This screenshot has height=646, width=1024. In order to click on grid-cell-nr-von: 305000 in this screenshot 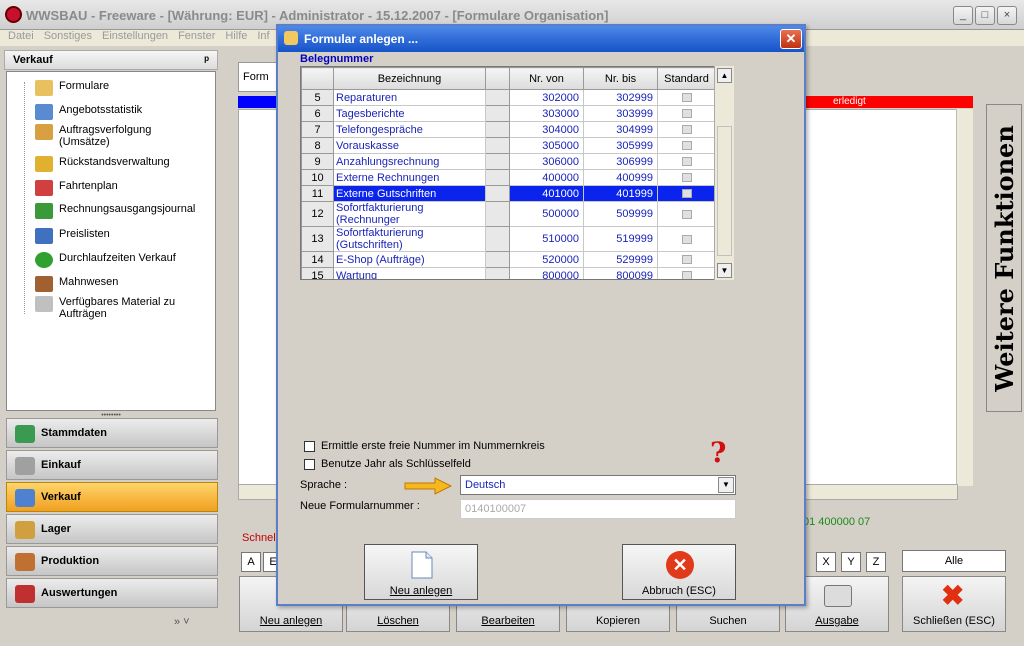, I will do `click(546, 145)`.